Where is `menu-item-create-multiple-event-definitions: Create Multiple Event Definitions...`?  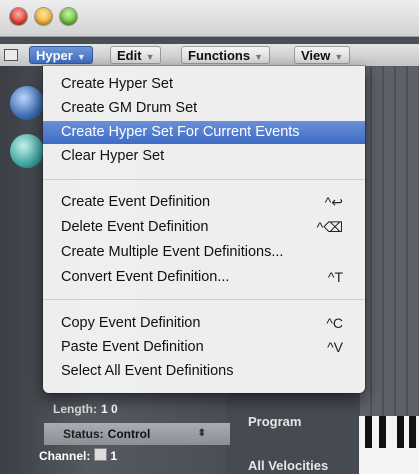 menu-item-create-multiple-event-definitions: Create Multiple Event Definitions... is located at coordinates (204, 252).